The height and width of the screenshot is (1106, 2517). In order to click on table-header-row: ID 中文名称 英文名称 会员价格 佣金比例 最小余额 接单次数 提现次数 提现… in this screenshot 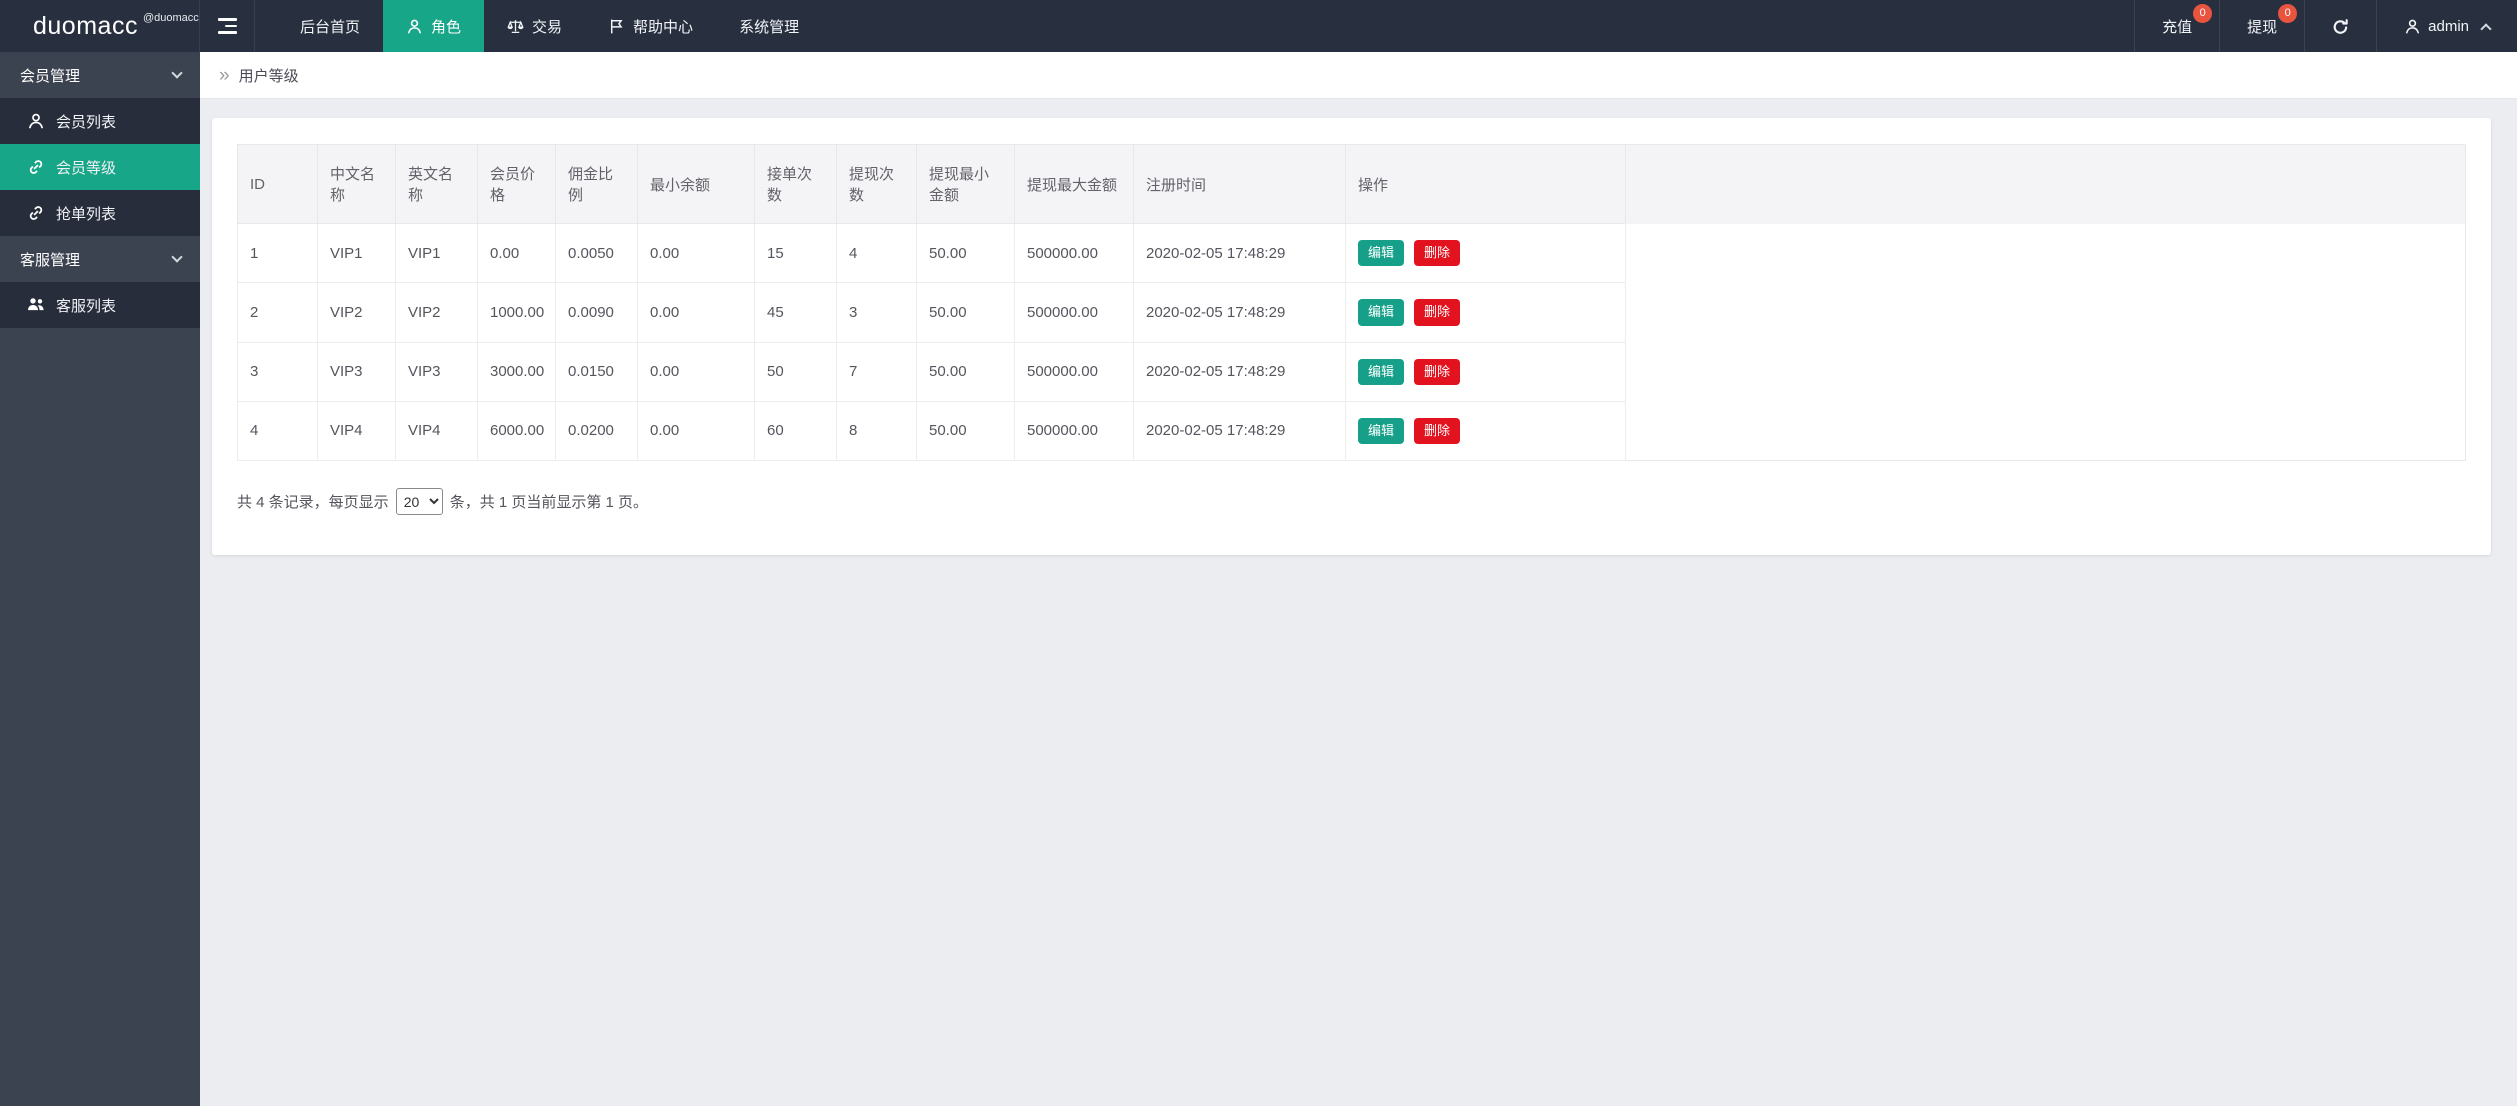, I will do `click(1351, 184)`.